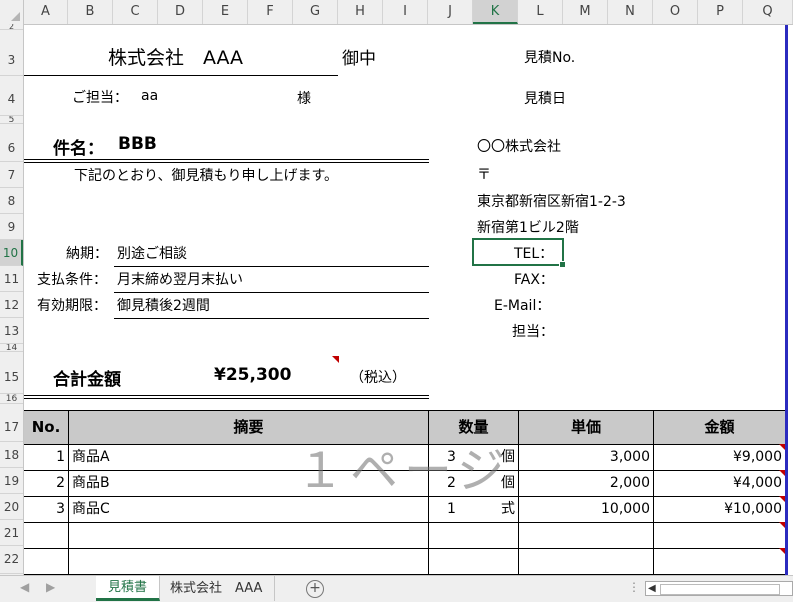 The width and height of the screenshot is (793, 602). I want to click on row-header-18: 18, so click(11, 455).